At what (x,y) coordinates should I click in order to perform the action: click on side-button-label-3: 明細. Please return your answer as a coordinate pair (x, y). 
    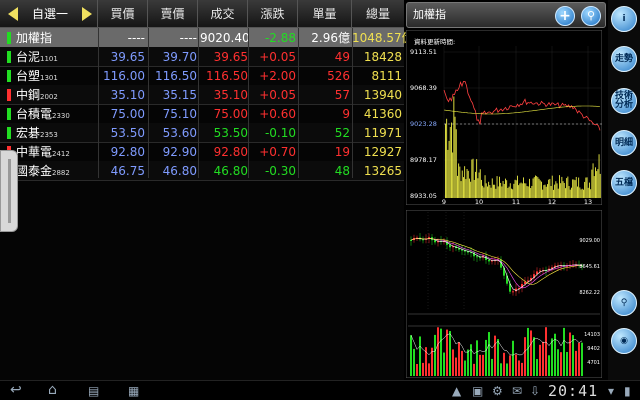
    Looking at the image, I should click on (624, 143).